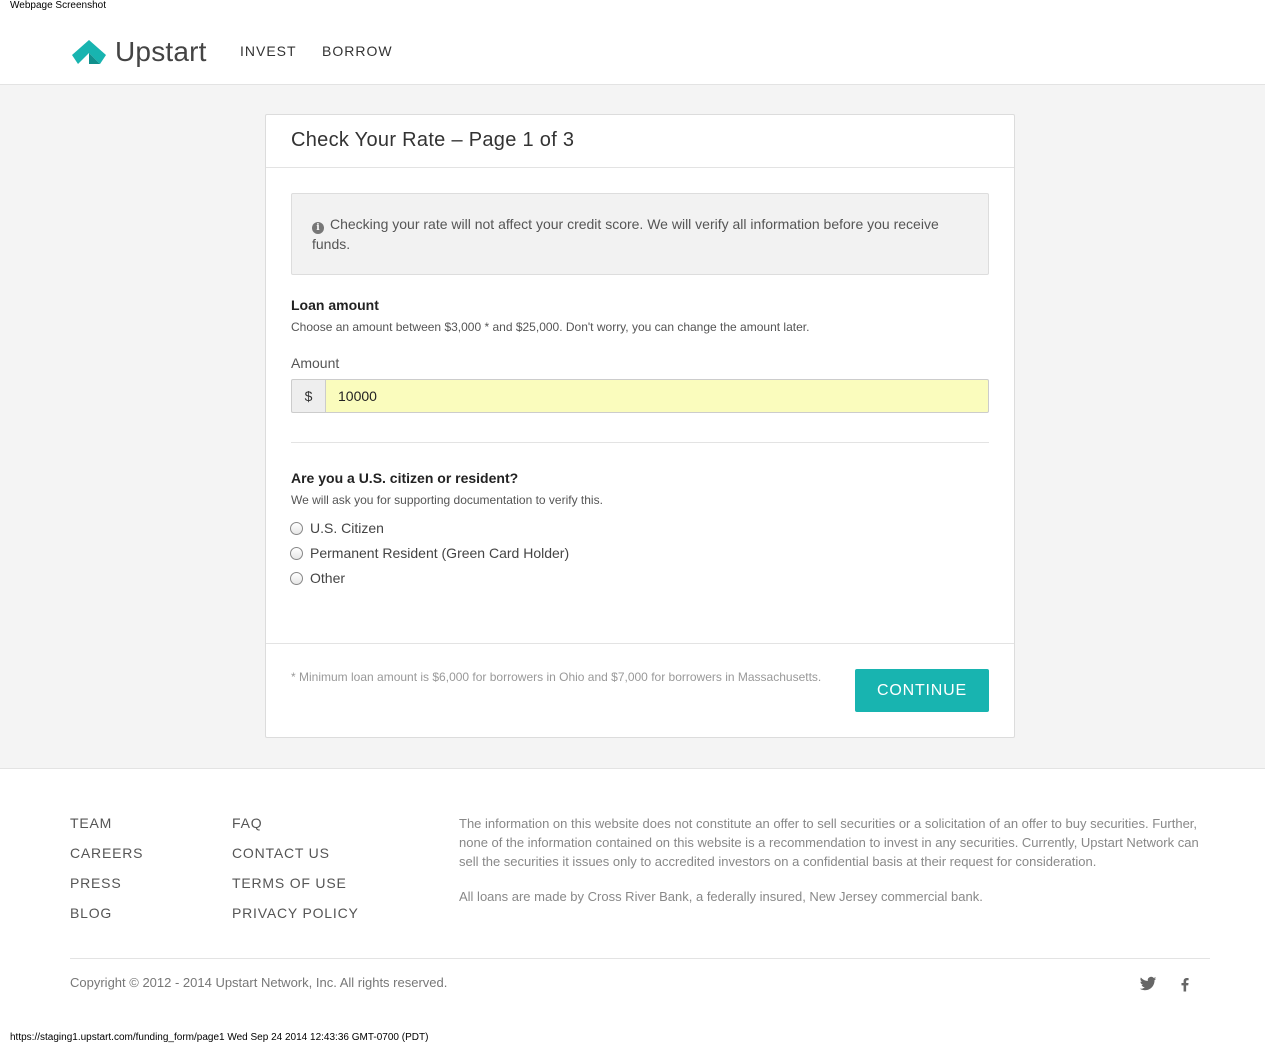 The height and width of the screenshot is (1043, 1265). Describe the element at coordinates (161, 51) in the screenshot. I see `brand-name: Upstart` at that location.